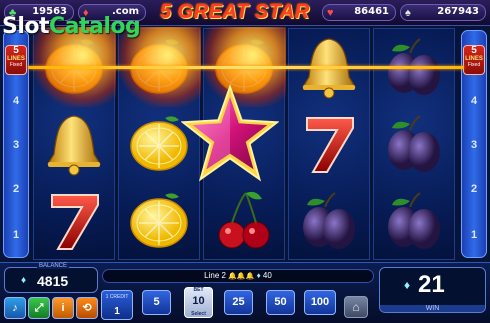  Describe the element at coordinates (241, 276) in the screenshot. I see `bell-icons: 🔔🔔🔔` at that location.